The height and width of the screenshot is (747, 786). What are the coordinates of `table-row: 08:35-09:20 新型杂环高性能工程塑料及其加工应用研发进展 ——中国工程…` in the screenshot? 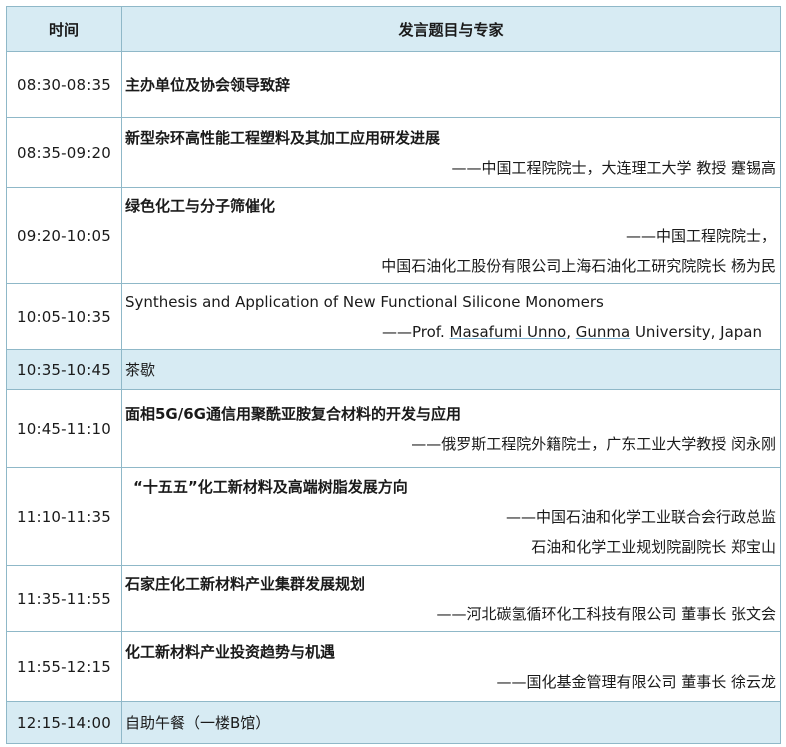 It's located at (393, 152).